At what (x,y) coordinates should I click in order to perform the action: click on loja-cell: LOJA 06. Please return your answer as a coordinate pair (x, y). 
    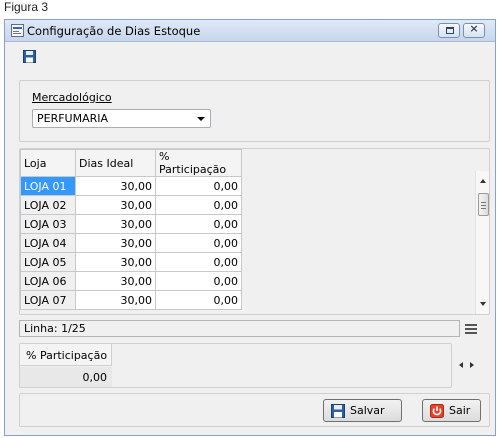
    Looking at the image, I should click on (48, 281).